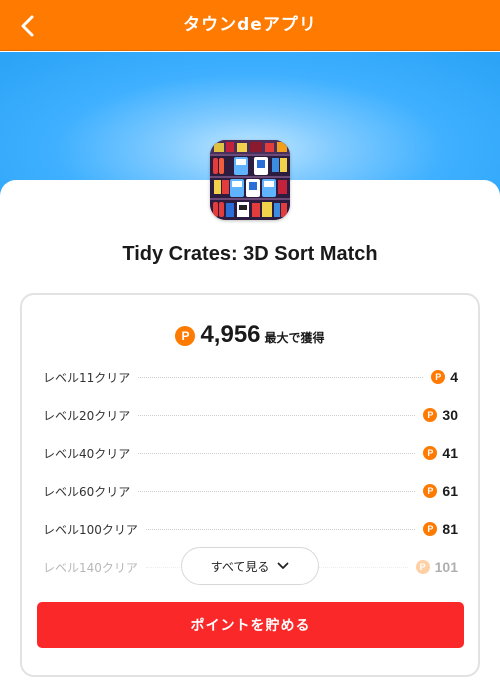 The height and width of the screenshot is (700, 500). What do you see at coordinates (283, 566) in the screenshot?
I see `chevron-down-icon` at bounding box center [283, 566].